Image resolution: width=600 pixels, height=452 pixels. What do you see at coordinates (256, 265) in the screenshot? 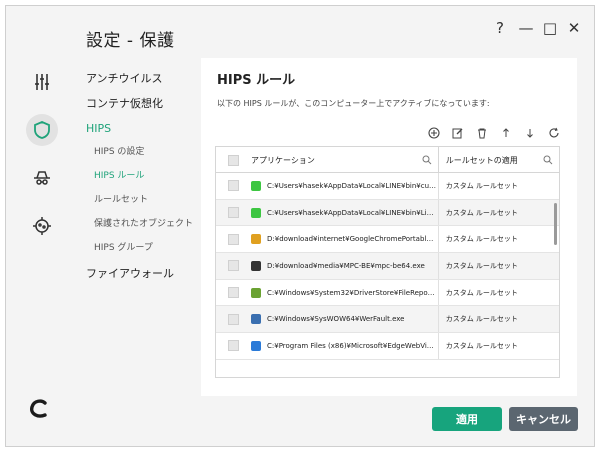
I see `mpc-app-icon` at bounding box center [256, 265].